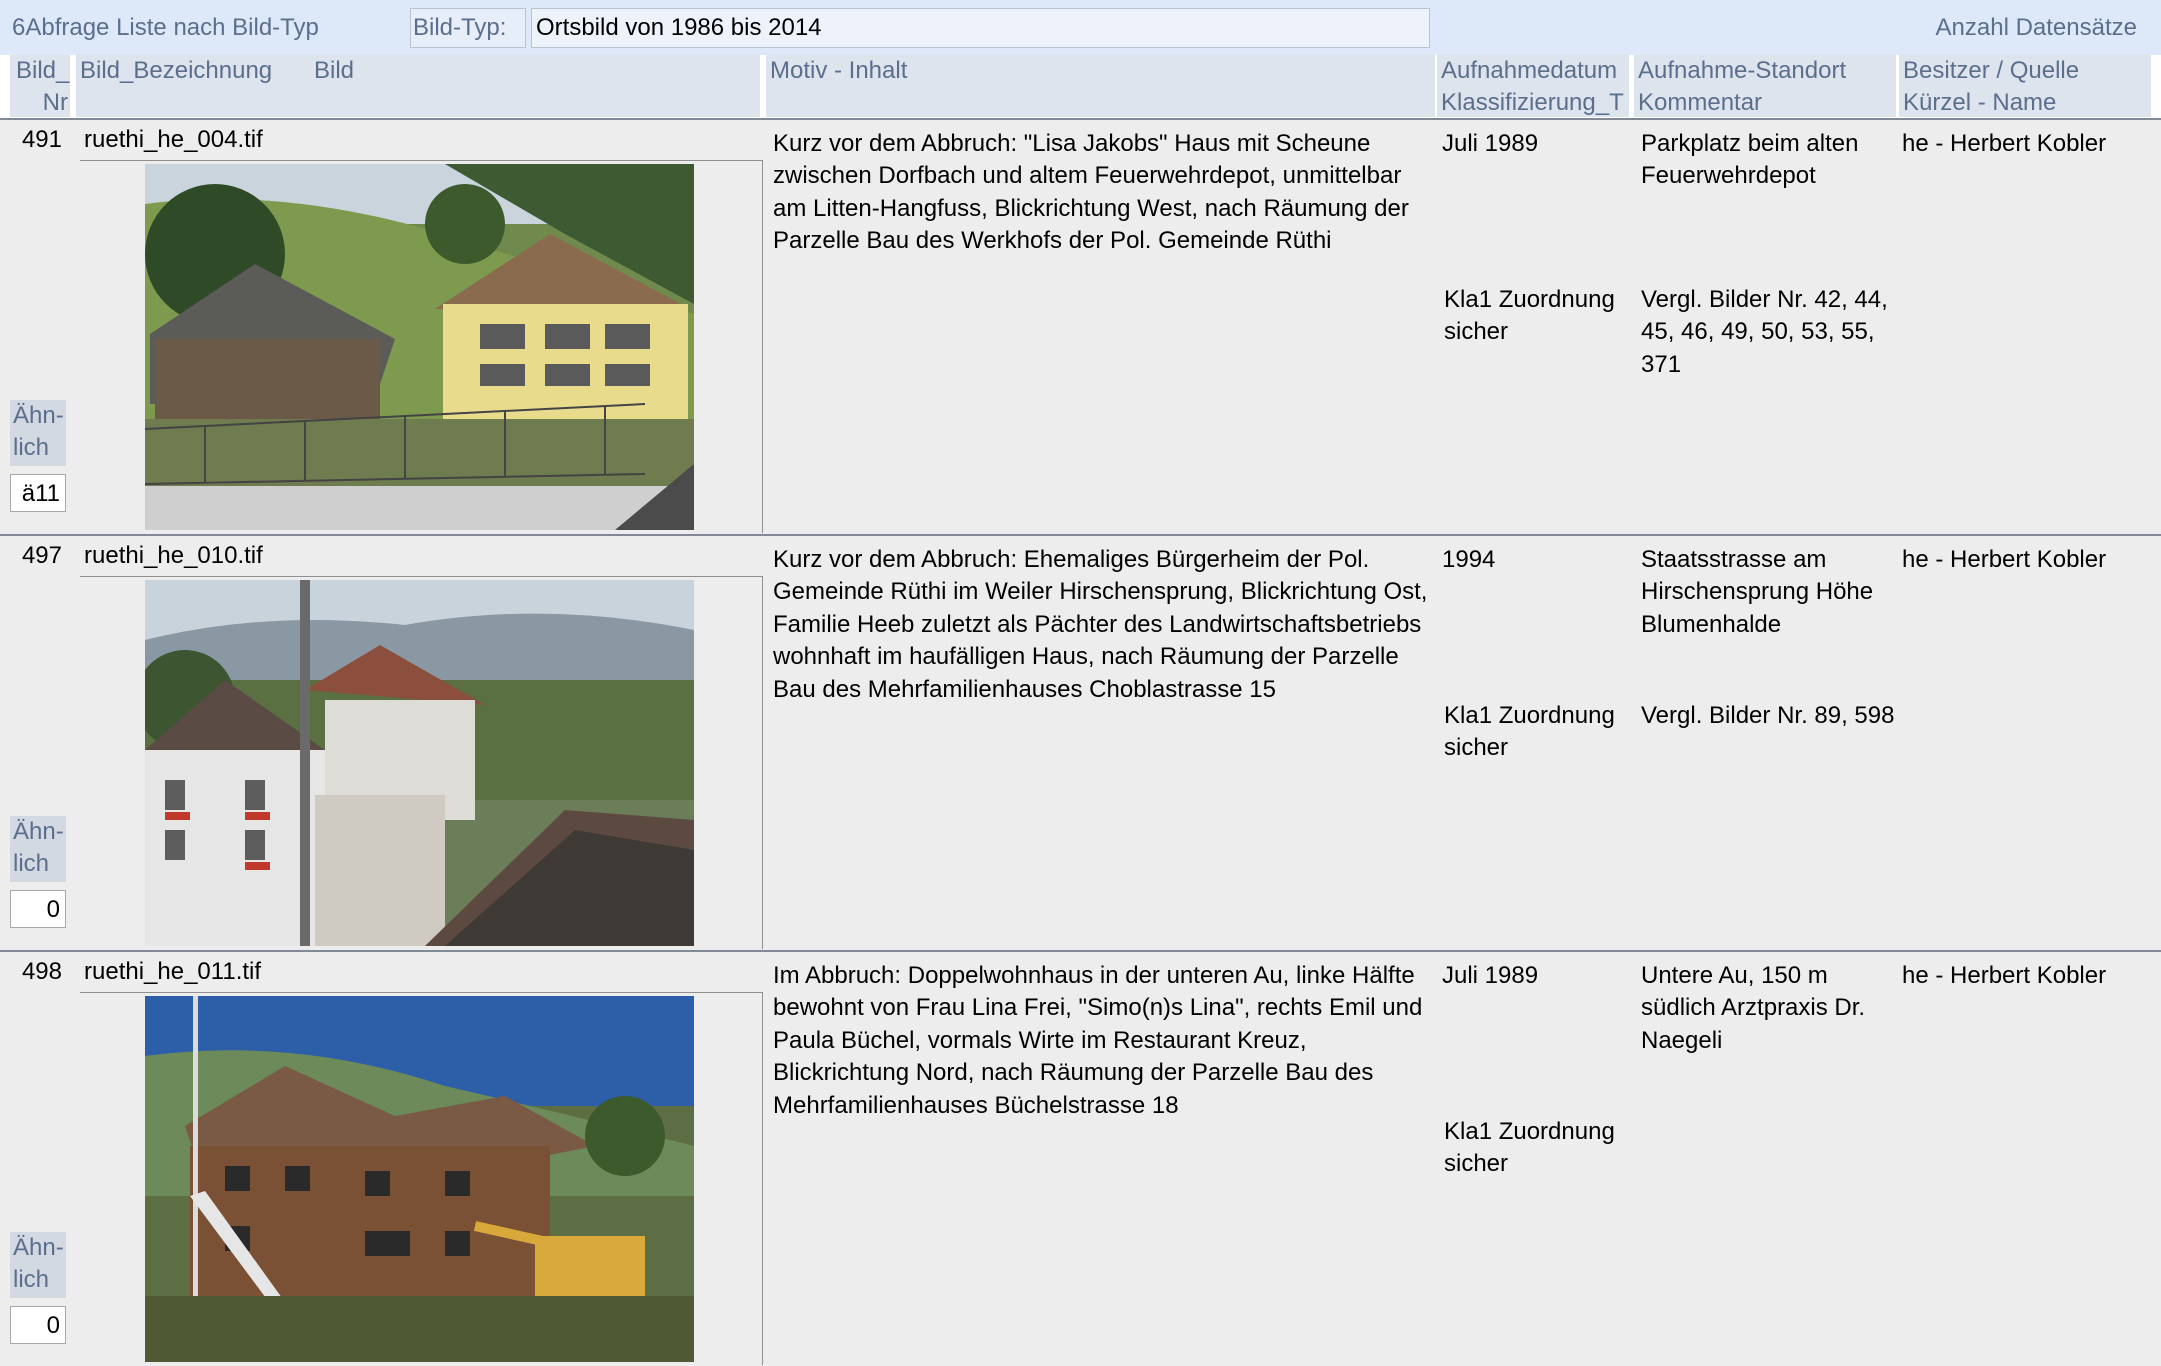  I want to click on column-header-nr: Bild_ Nr, so click(40, 86).